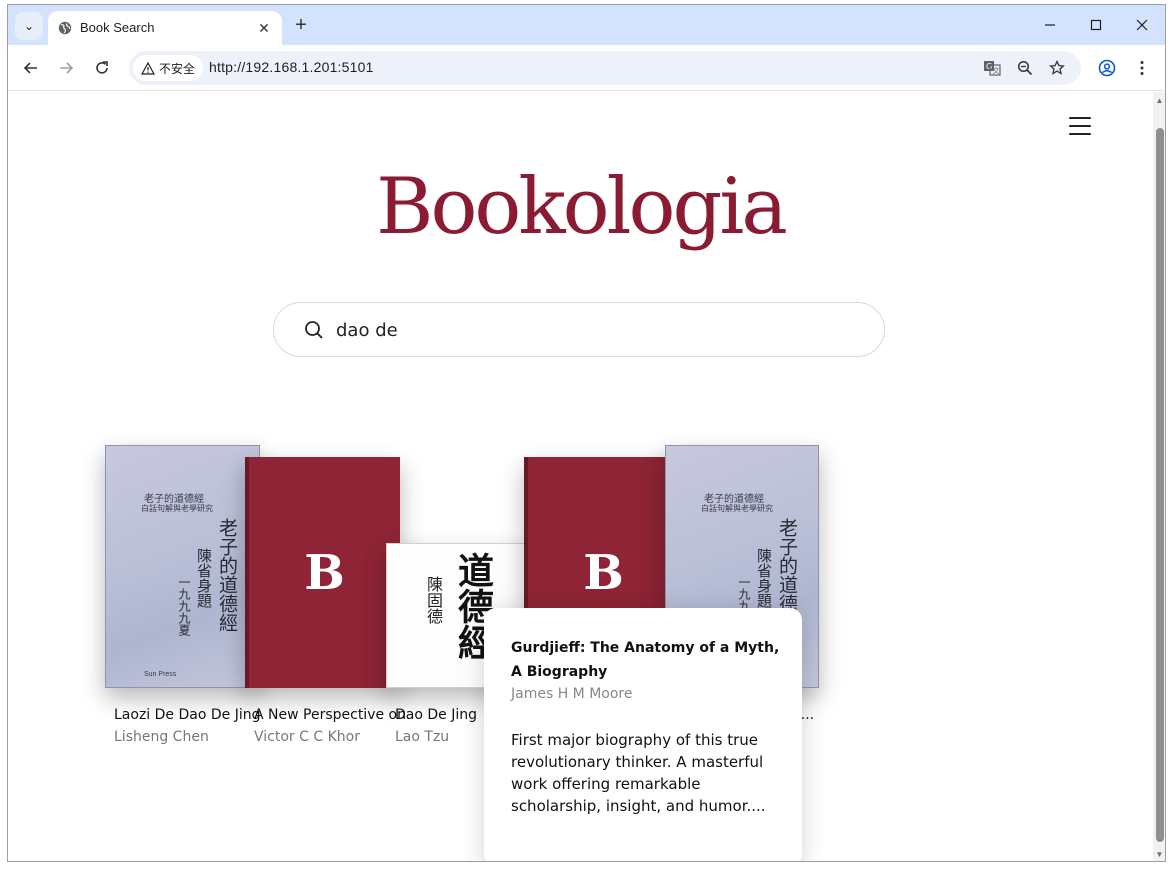  I want to click on book-cover: B, so click(322, 572).